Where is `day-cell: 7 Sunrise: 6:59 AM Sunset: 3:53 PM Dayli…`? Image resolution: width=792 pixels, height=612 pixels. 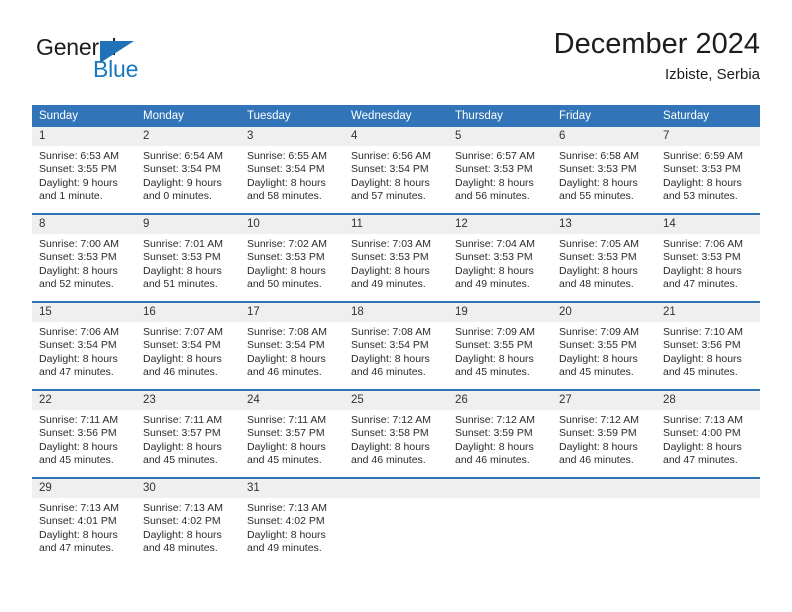
day-cell: 7 Sunrise: 6:59 AM Sunset: 3:53 PM Dayli… is located at coordinates (708, 170).